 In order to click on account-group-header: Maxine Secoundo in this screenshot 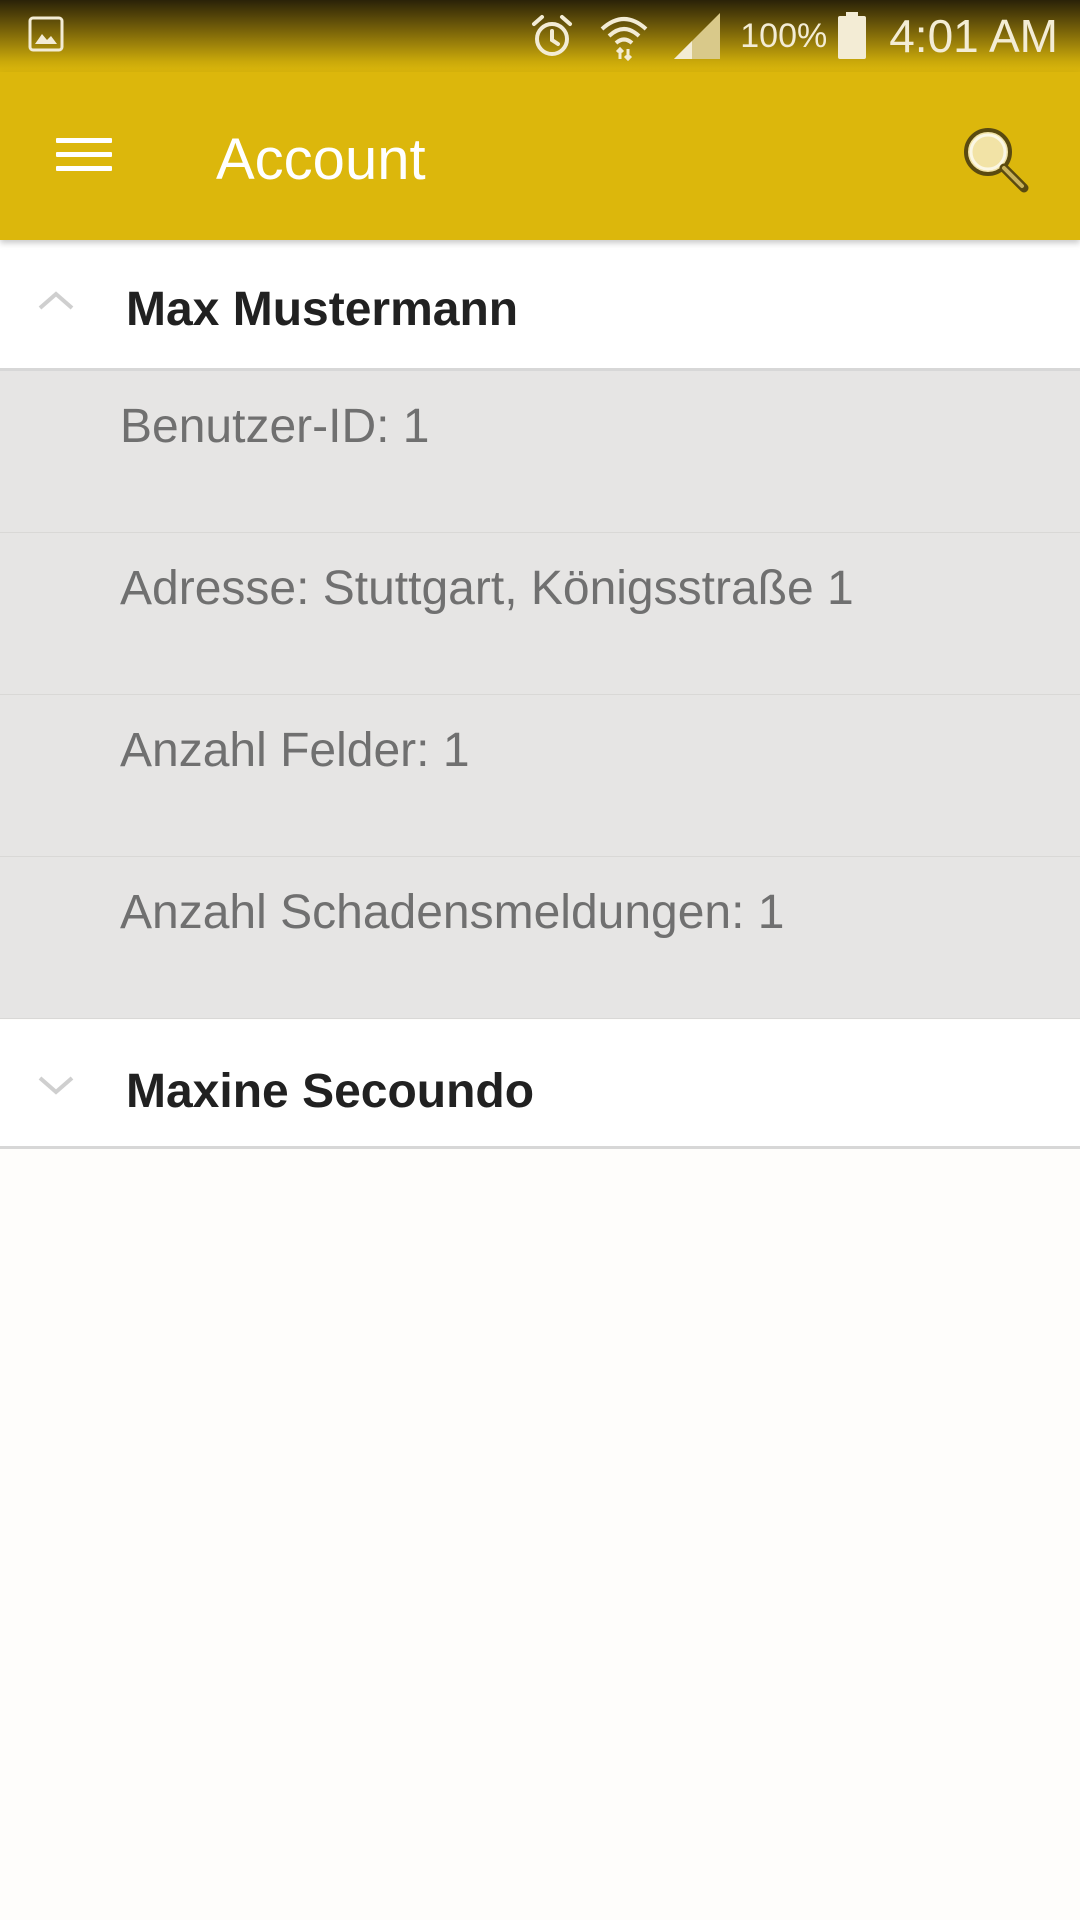, I will do `click(540, 1084)`.